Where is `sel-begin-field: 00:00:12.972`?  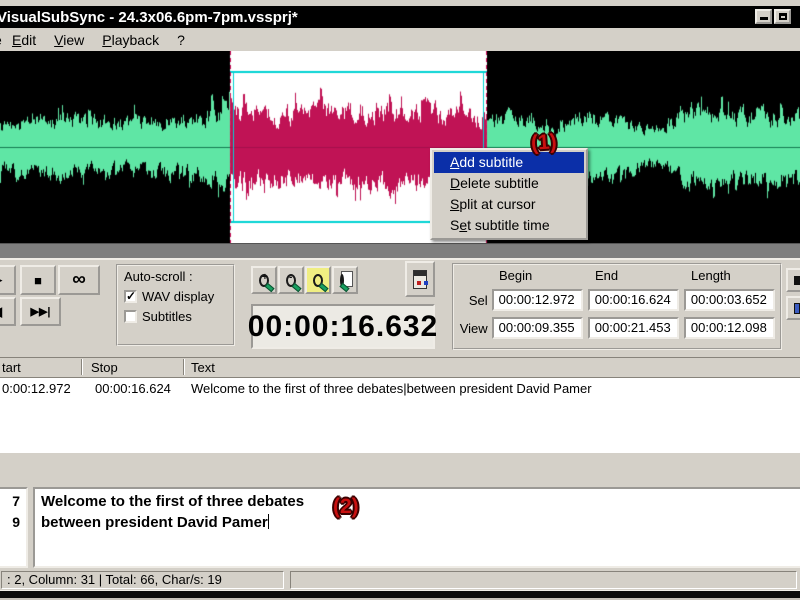 sel-begin-field: 00:00:12.972 is located at coordinates (537, 300).